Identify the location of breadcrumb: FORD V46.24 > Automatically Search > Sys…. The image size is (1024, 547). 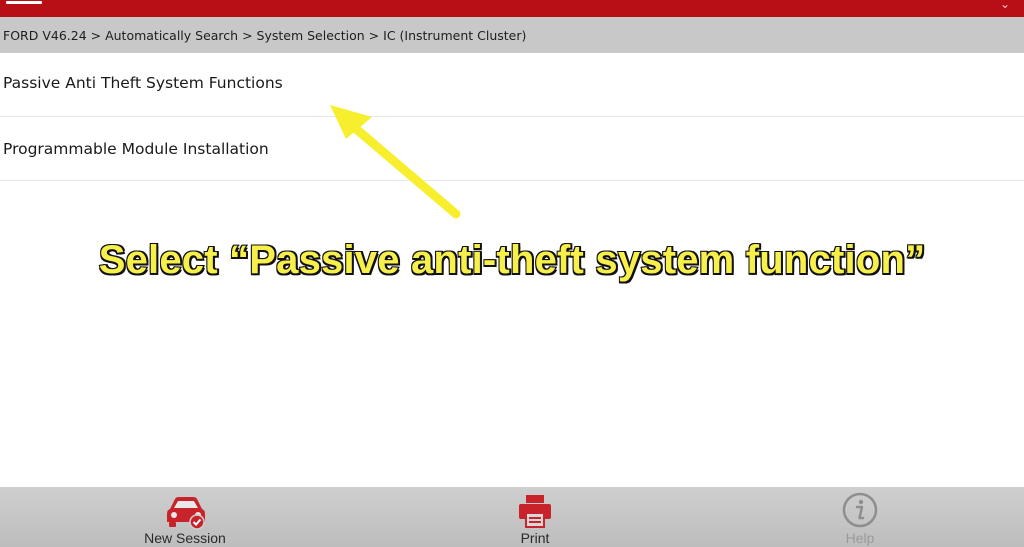
(512, 35).